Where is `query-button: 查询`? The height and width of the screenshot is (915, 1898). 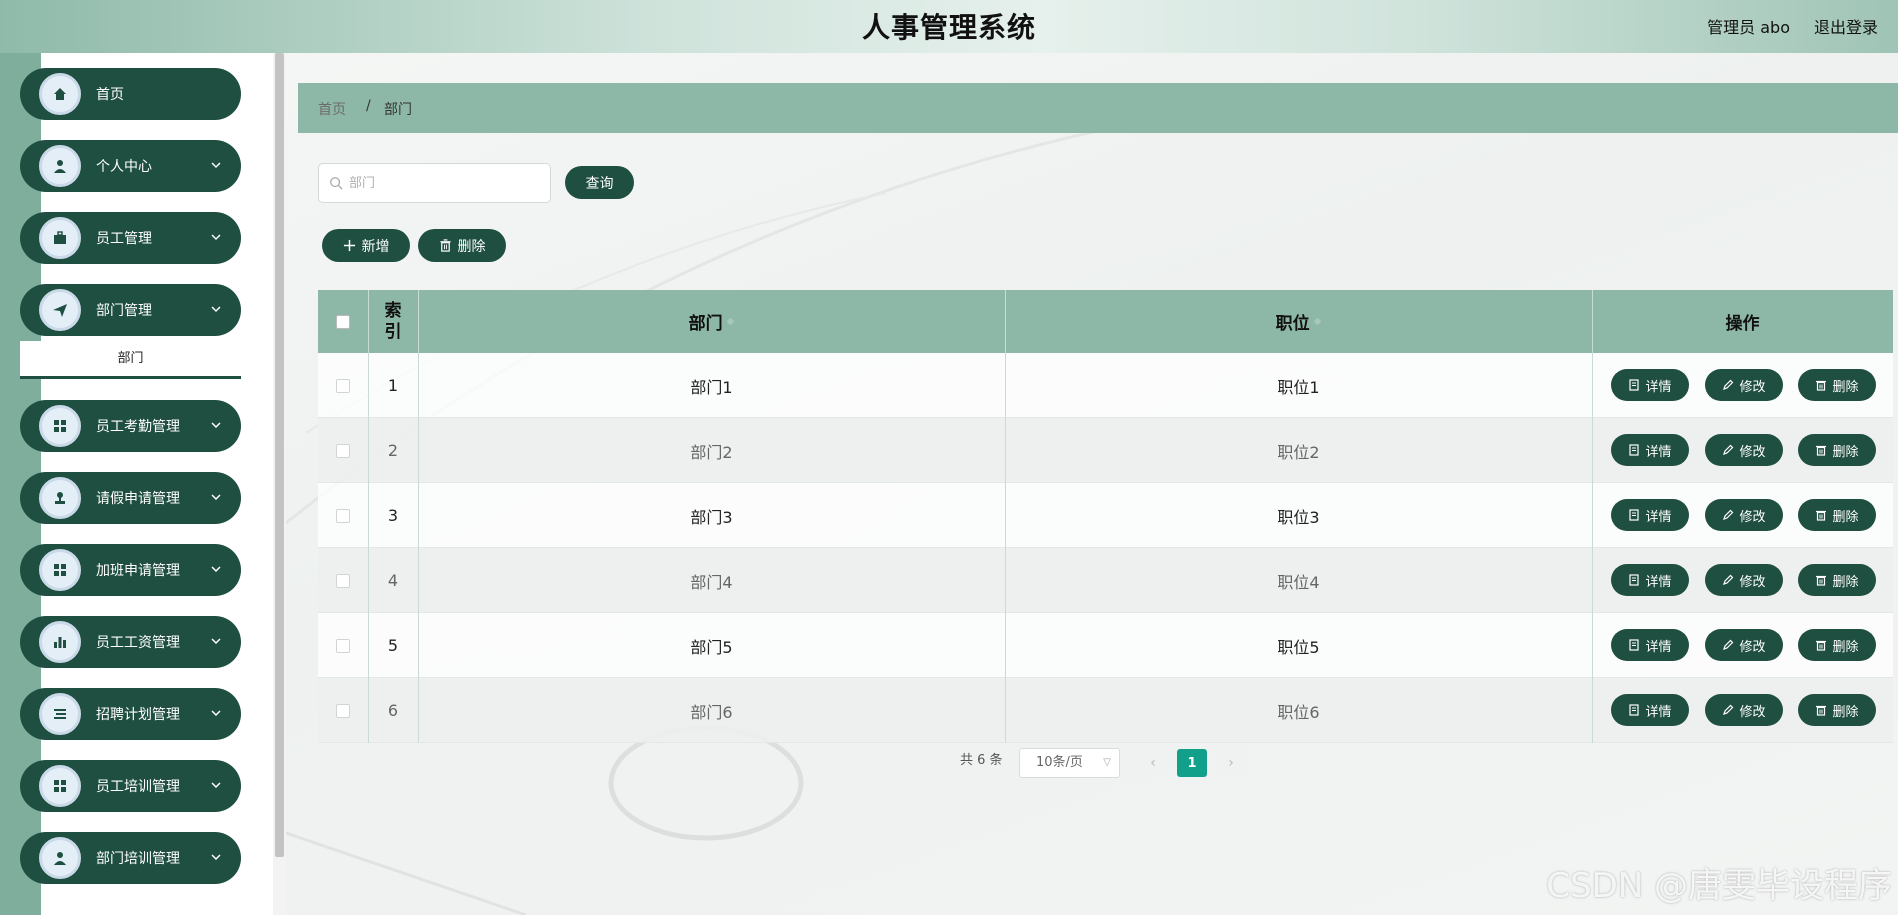
query-button: 查询 is located at coordinates (599, 182).